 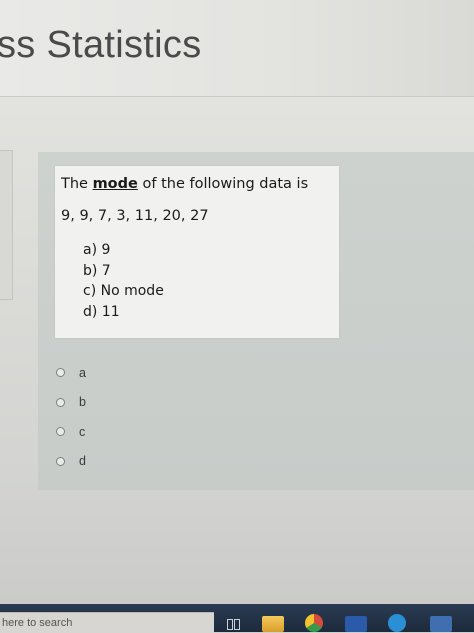 What do you see at coordinates (123, 291) in the screenshot?
I see `choice-item: c) No mode` at bounding box center [123, 291].